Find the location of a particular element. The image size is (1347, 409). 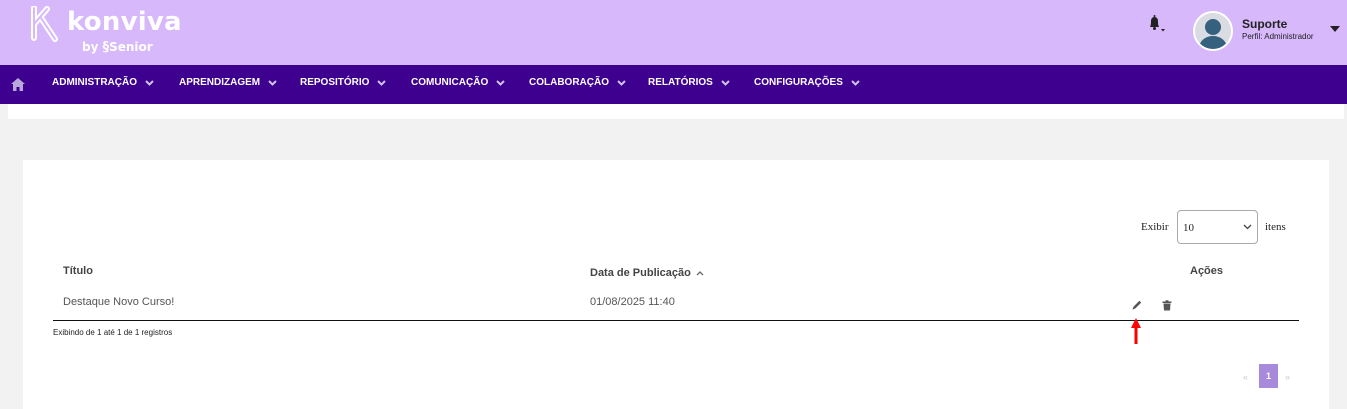

konviva-logo-mark-icon is located at coordinates (44, 24).